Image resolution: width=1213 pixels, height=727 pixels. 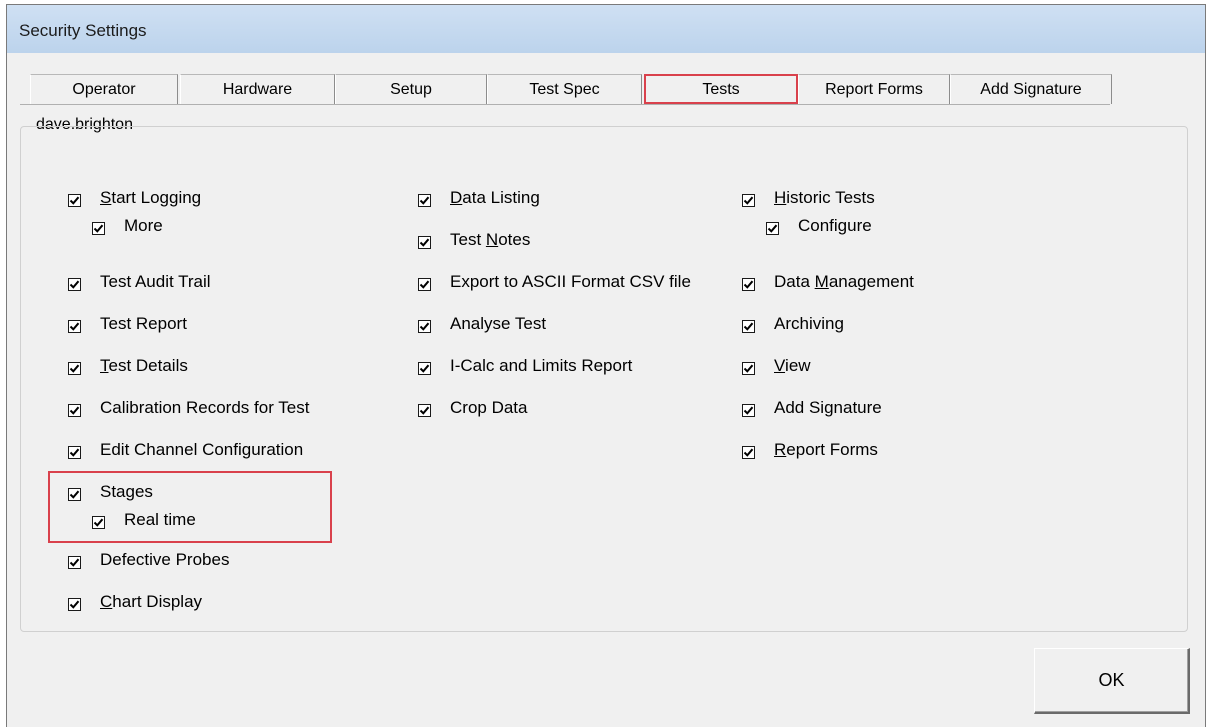 What do you see at coordinates (1112, 681) in the screenshot?
I see `ok-button: OK` at bounding box center [1112, 681].